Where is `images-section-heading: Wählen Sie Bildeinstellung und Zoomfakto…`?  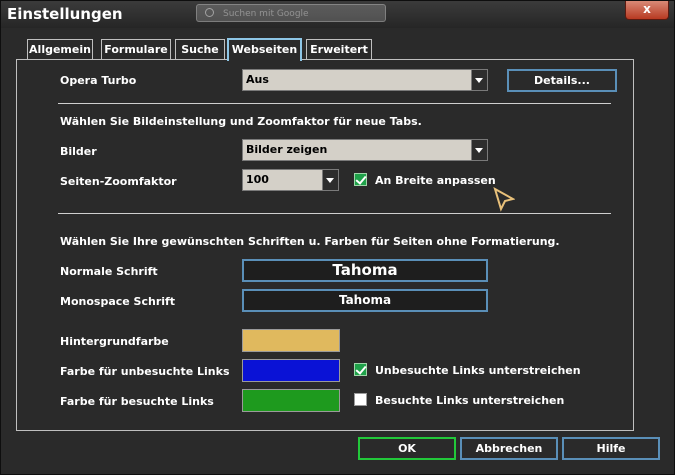
images-section-heading: Wählen Sie Bildeinstellung und Zoomfakto… is located at coordinates (241, 121).